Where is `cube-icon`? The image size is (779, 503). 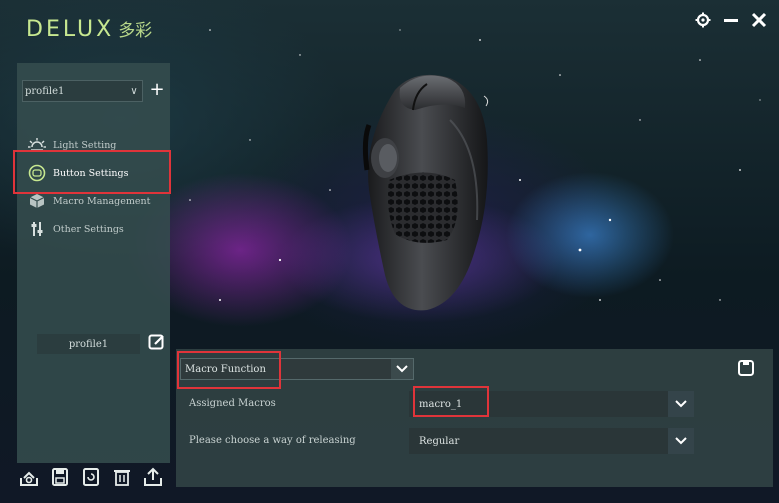
cube-icon is located at coordinates (37, 201).